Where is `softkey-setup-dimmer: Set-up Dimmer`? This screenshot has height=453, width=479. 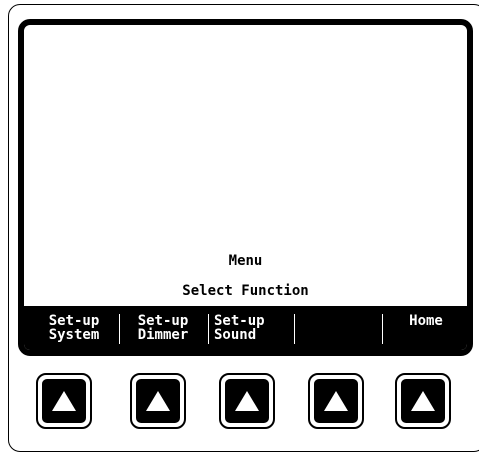 softkey-setup-dimmer: Set-up Dimmer is located at coordinates (163, 329).